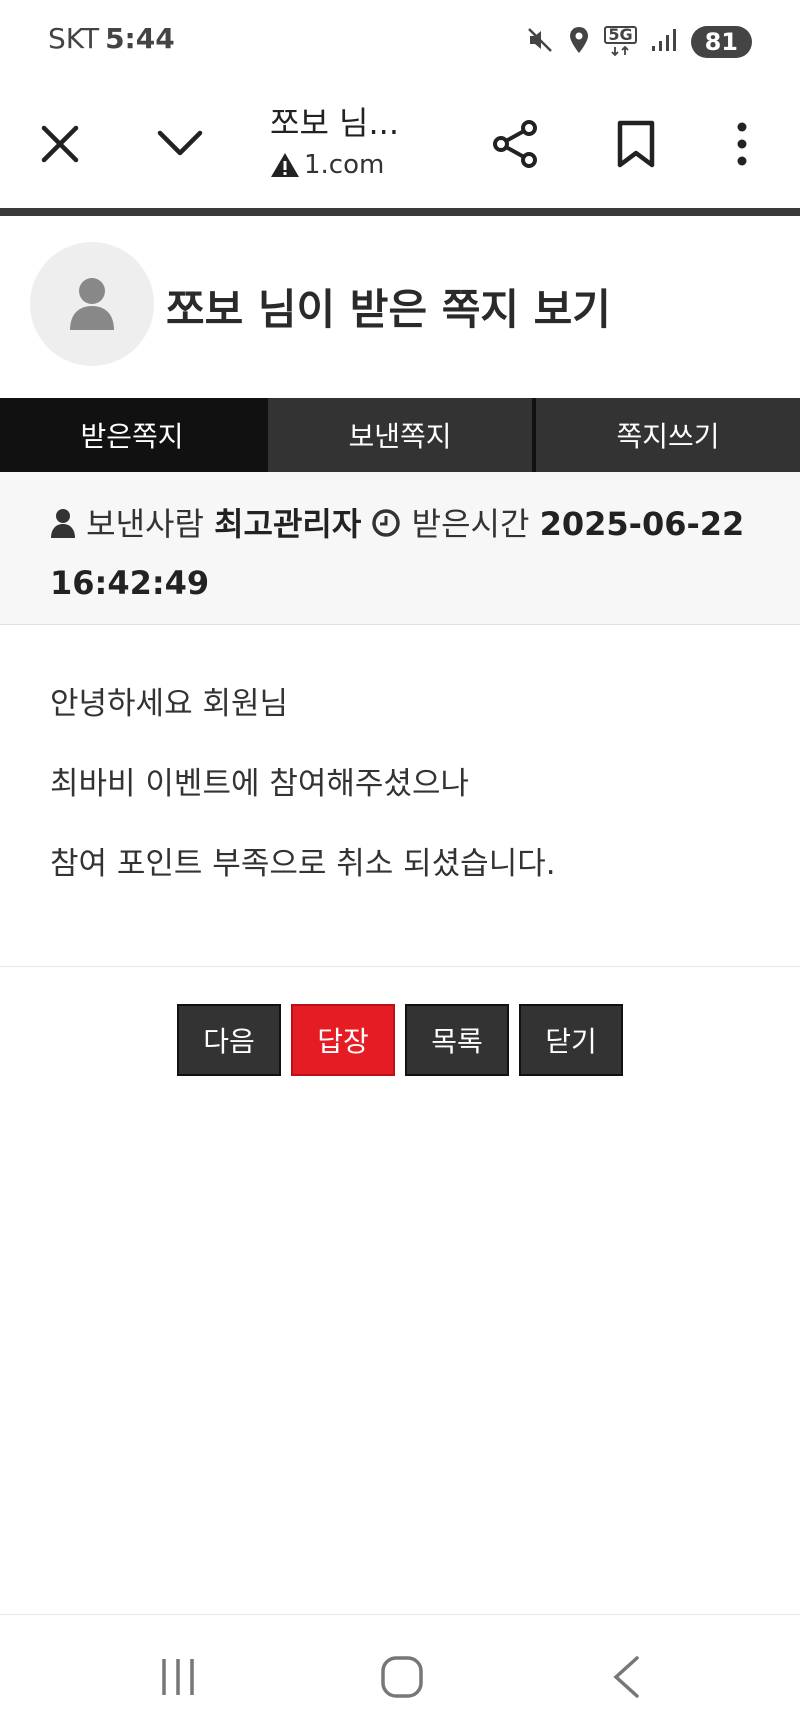 The height and width of the screenshot is (1735, 800). What do you see at coordinates (388, 309) in the screenshot?
I see `page-title: 쪼보 님이 받은 쪽지 보기` at bounding box center [388, 309].